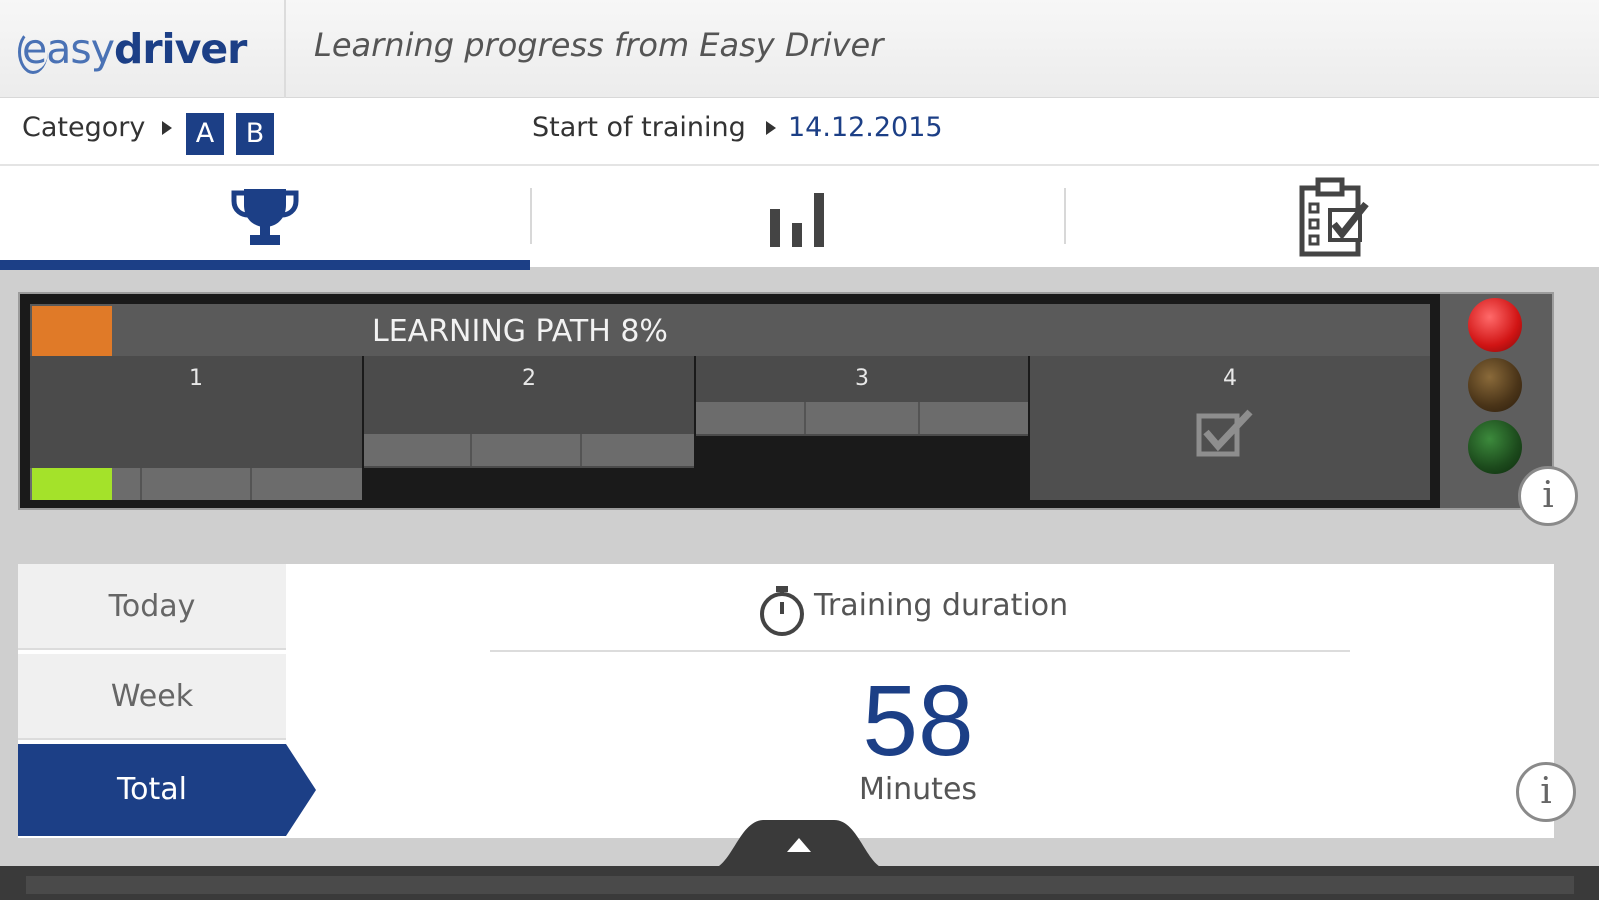  I want to click on learning-path-stage-3: 3, so click(862, 396).